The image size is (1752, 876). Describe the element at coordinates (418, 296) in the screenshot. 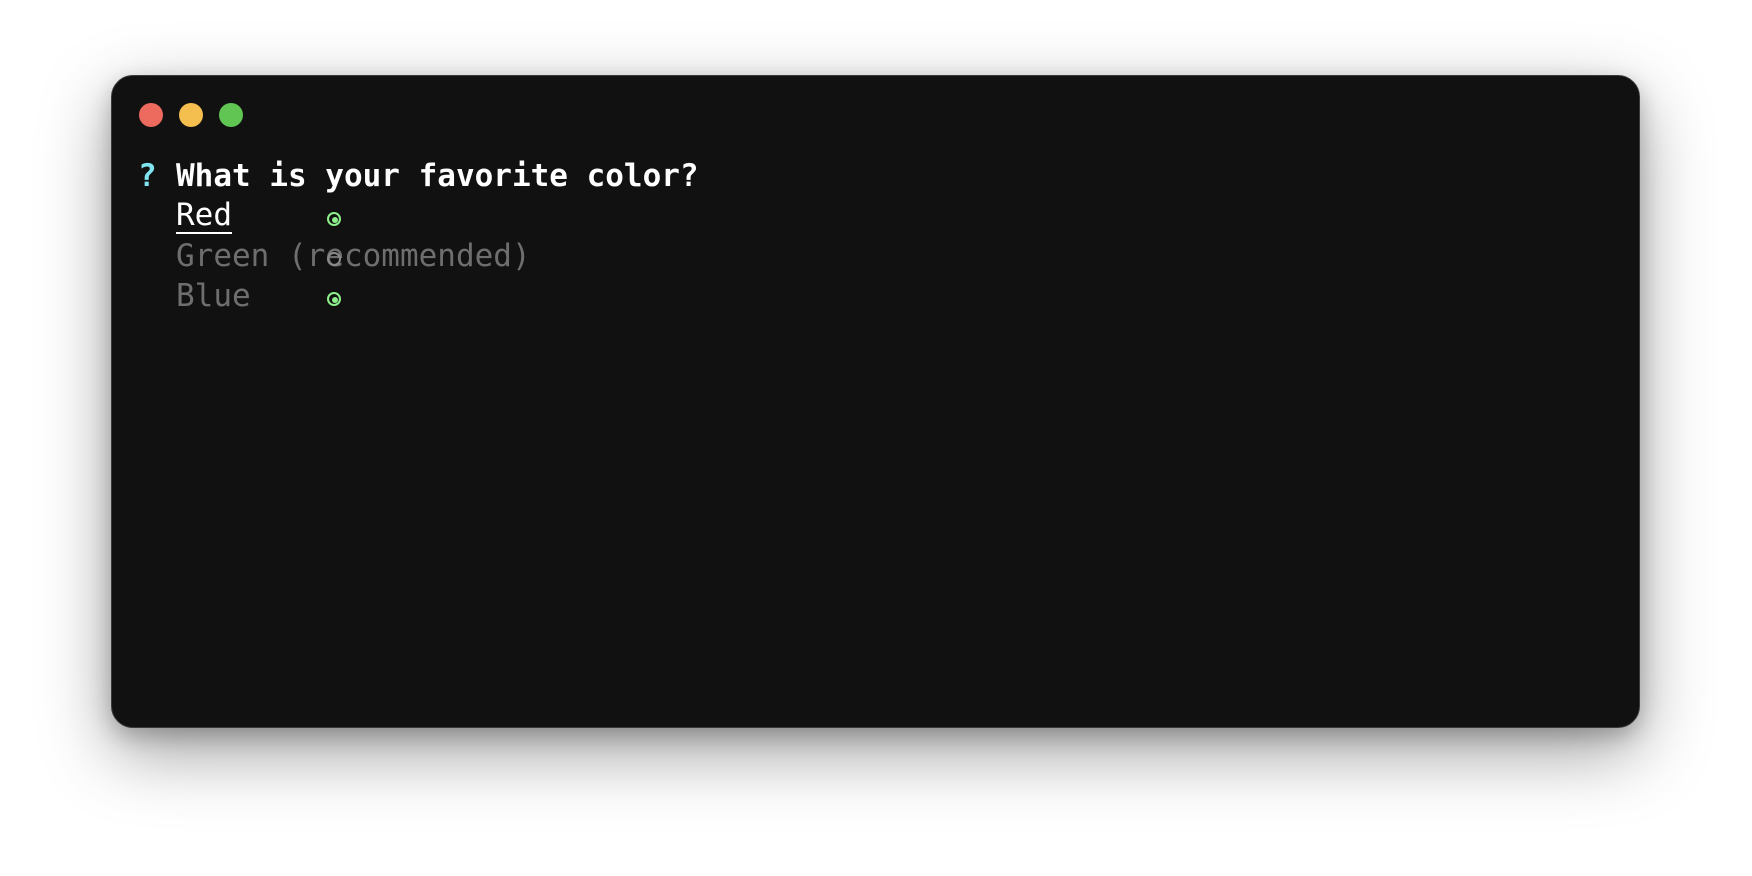

I see `option-row-blue: Blue` at that location.